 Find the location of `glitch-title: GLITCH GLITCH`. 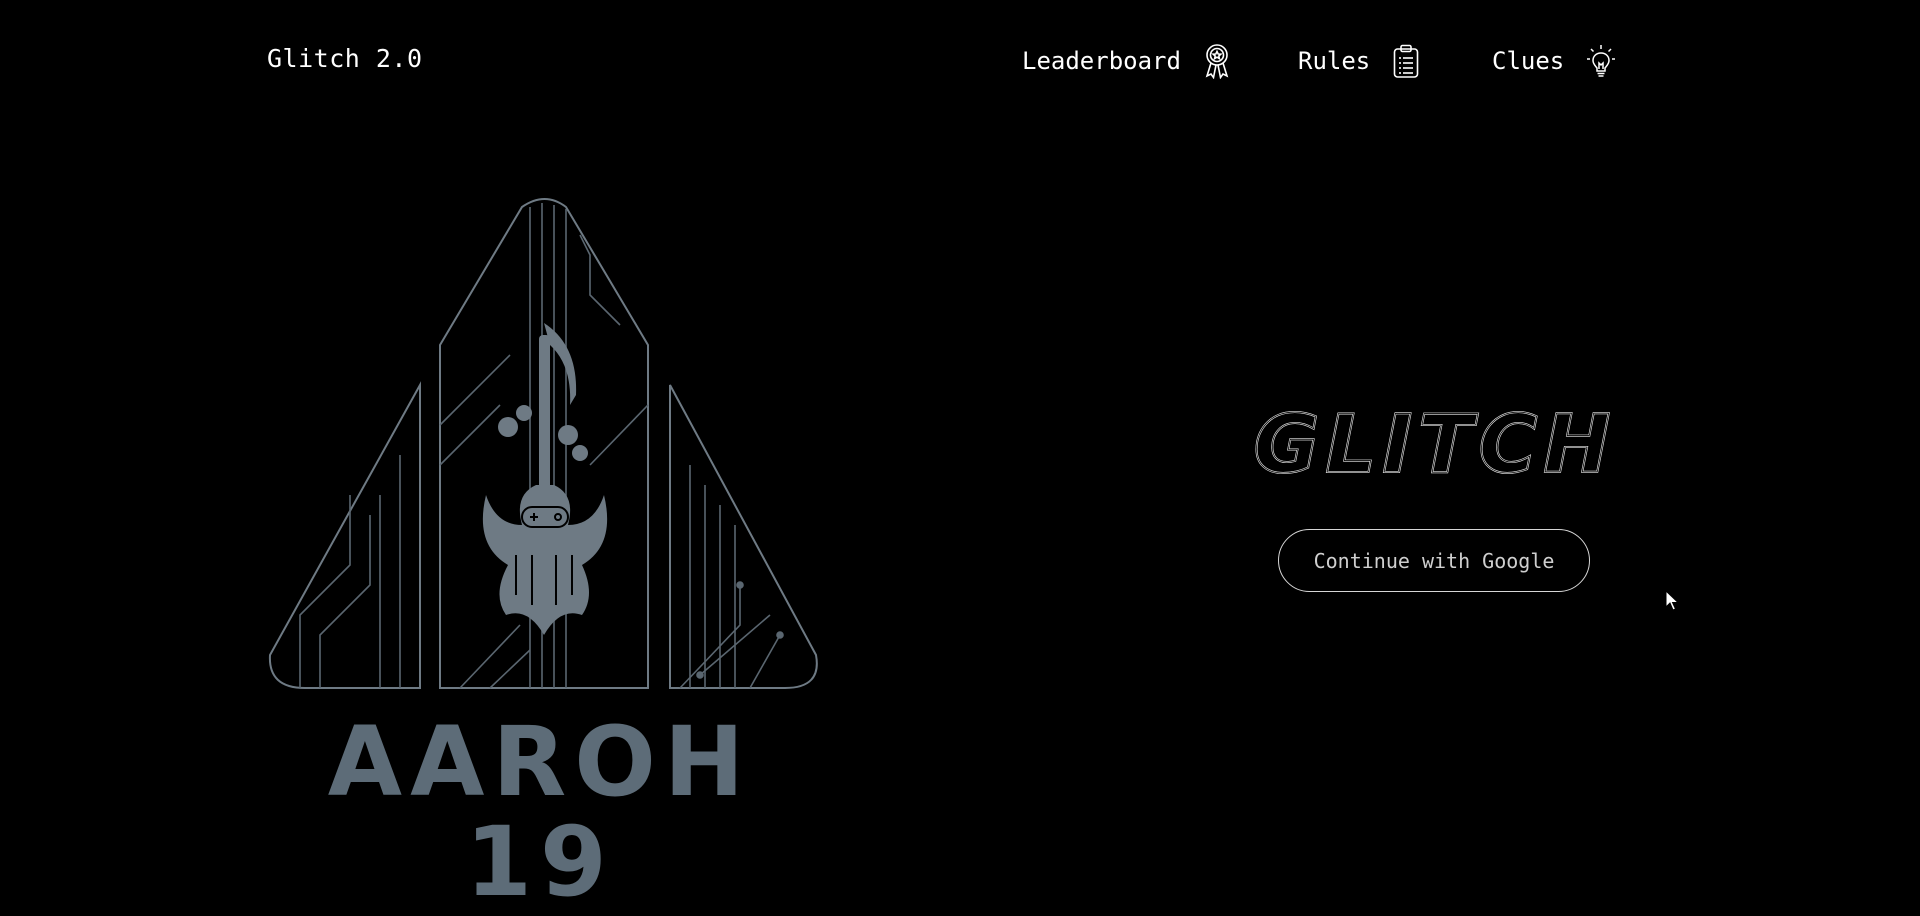

glitch-title: GLITCH GLITCH is located at coordinates (1435, 445).